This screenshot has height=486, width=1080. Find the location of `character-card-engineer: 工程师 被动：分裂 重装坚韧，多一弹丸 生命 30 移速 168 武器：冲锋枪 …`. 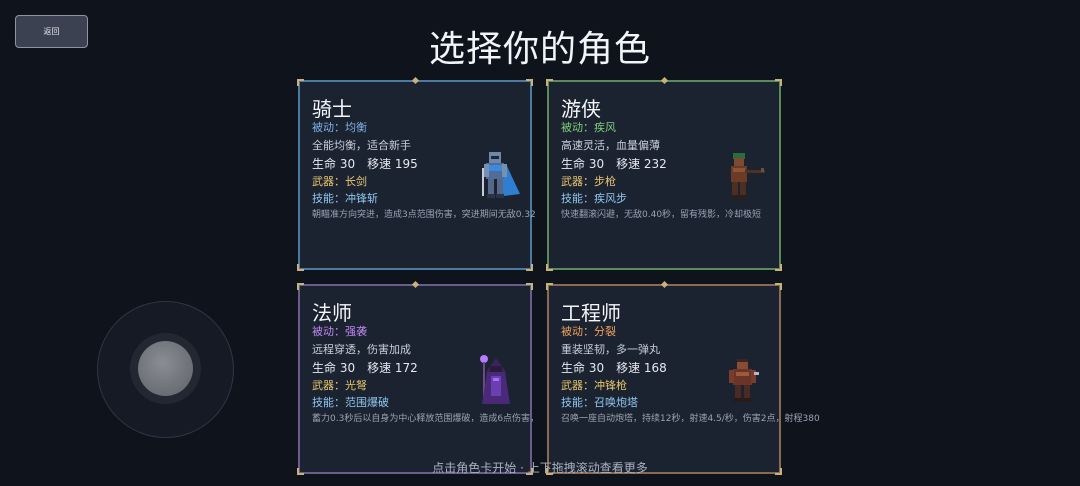

character-card-engineer: 工程师 被动：分裂 重装坚韧，多一弹丸 生命 30 移速 168 武器：冲锋枪 … is located at coordinates (683, 377).